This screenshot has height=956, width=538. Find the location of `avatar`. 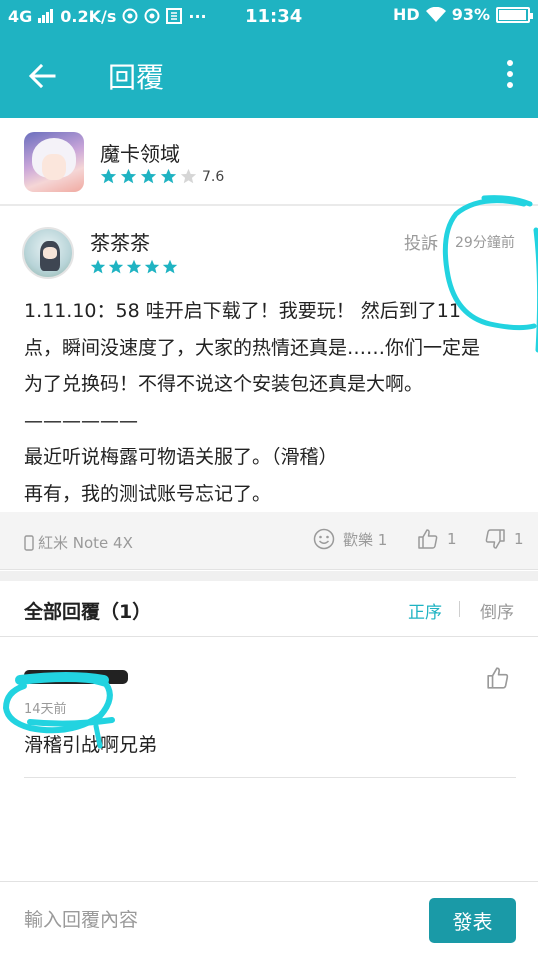

avatar is located at coordinates (48, 253).